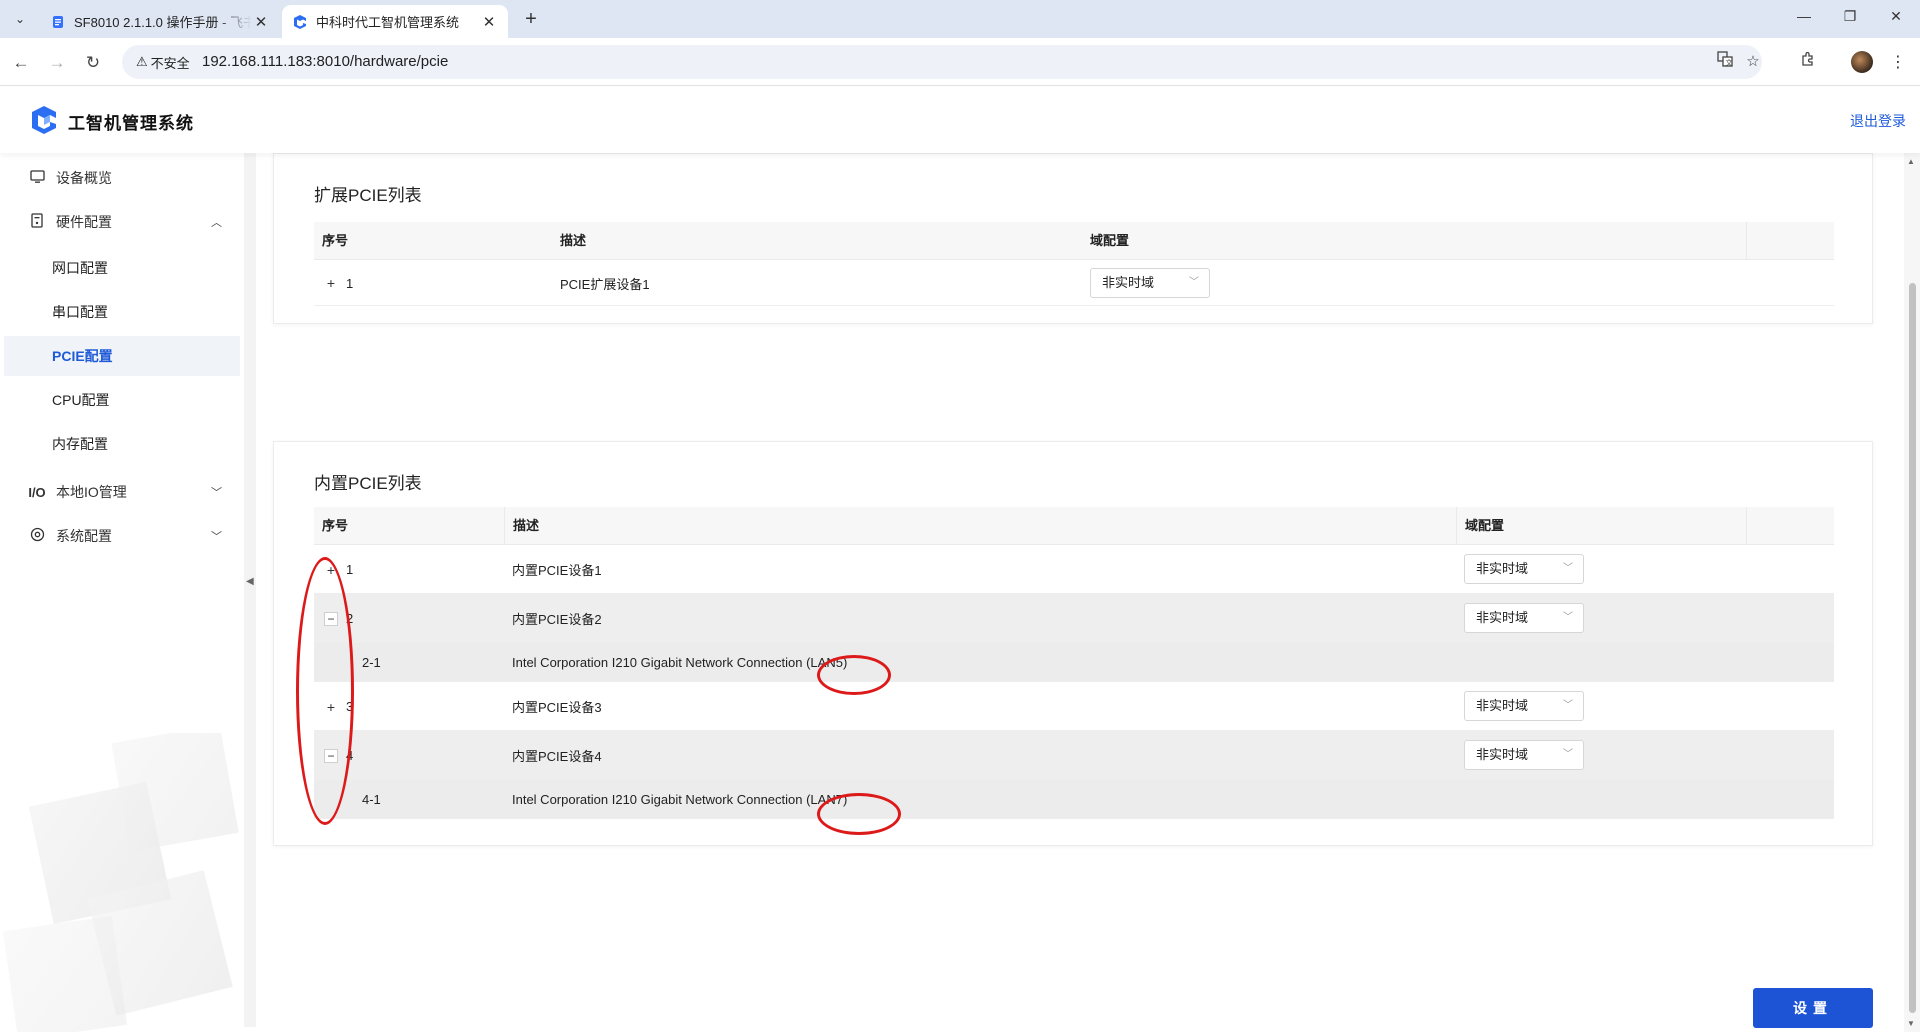 This screenshot has height=1032, width=1920. What do you see at coordinates (1813, 1008) in the screenshot?
I see `set-button: 设置` at bounding box center [1813, 1008].